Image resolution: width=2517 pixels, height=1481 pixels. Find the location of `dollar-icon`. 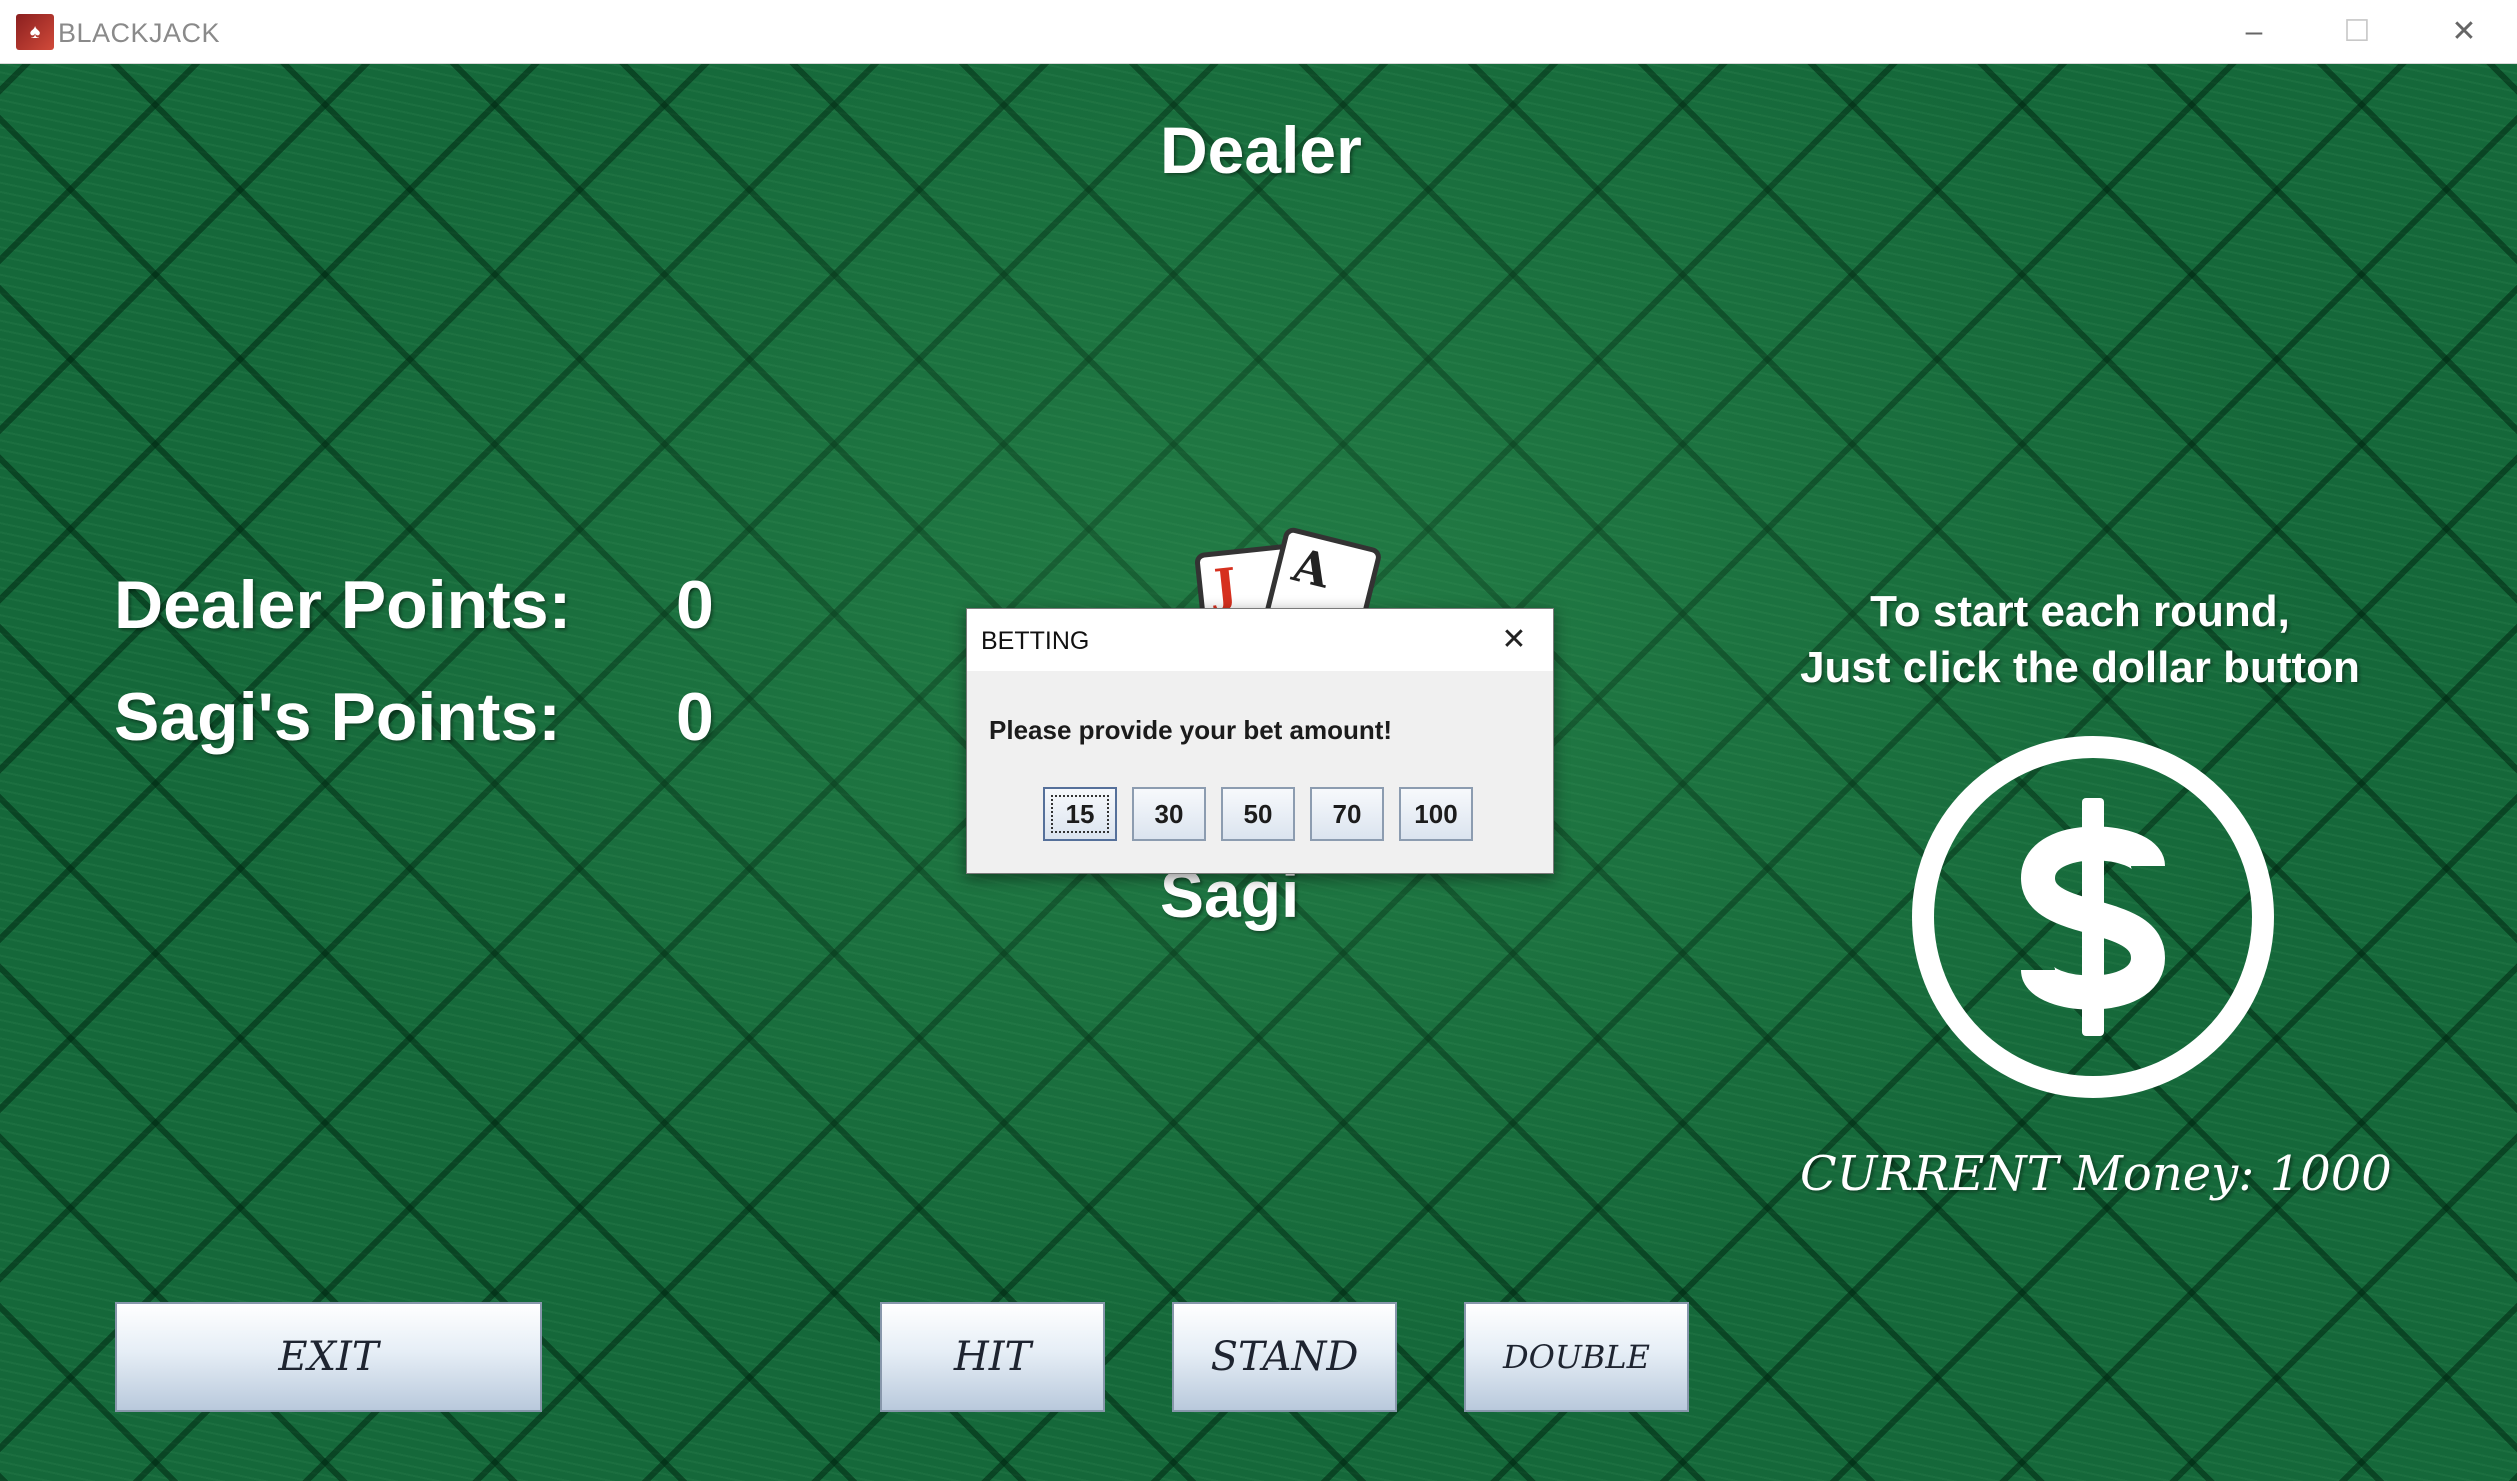

dollar-icon is located at coordinates (2093, 917).